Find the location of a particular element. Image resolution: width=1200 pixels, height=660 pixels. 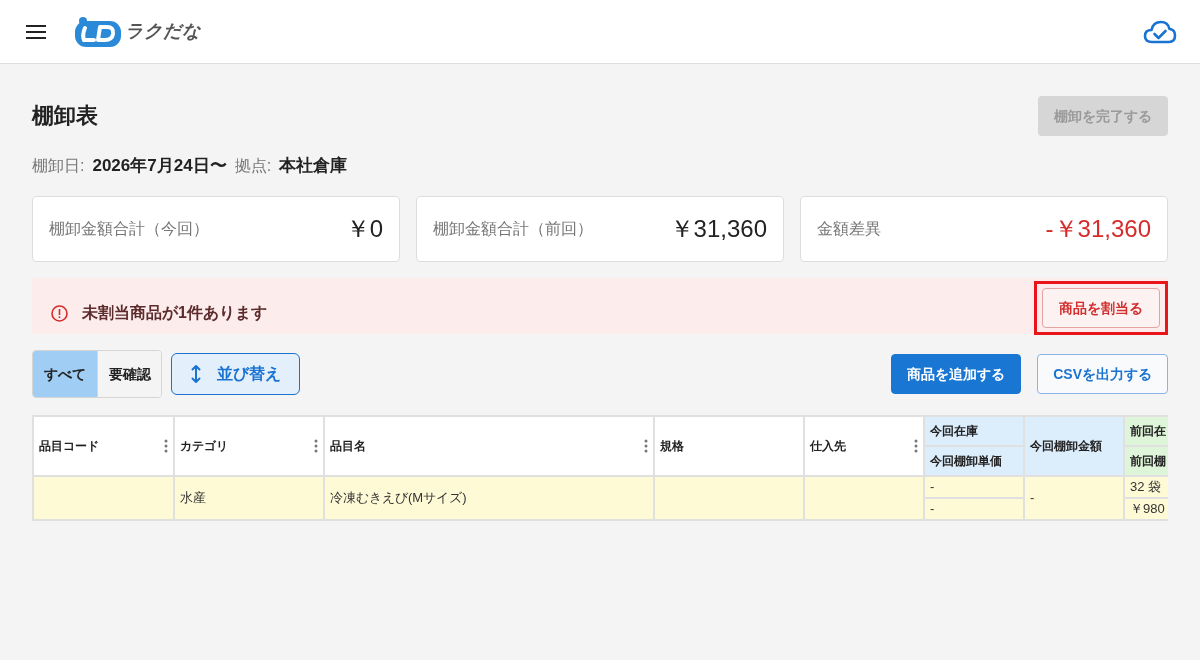

cloud-check-icon is located at coordinates (1160, 31).